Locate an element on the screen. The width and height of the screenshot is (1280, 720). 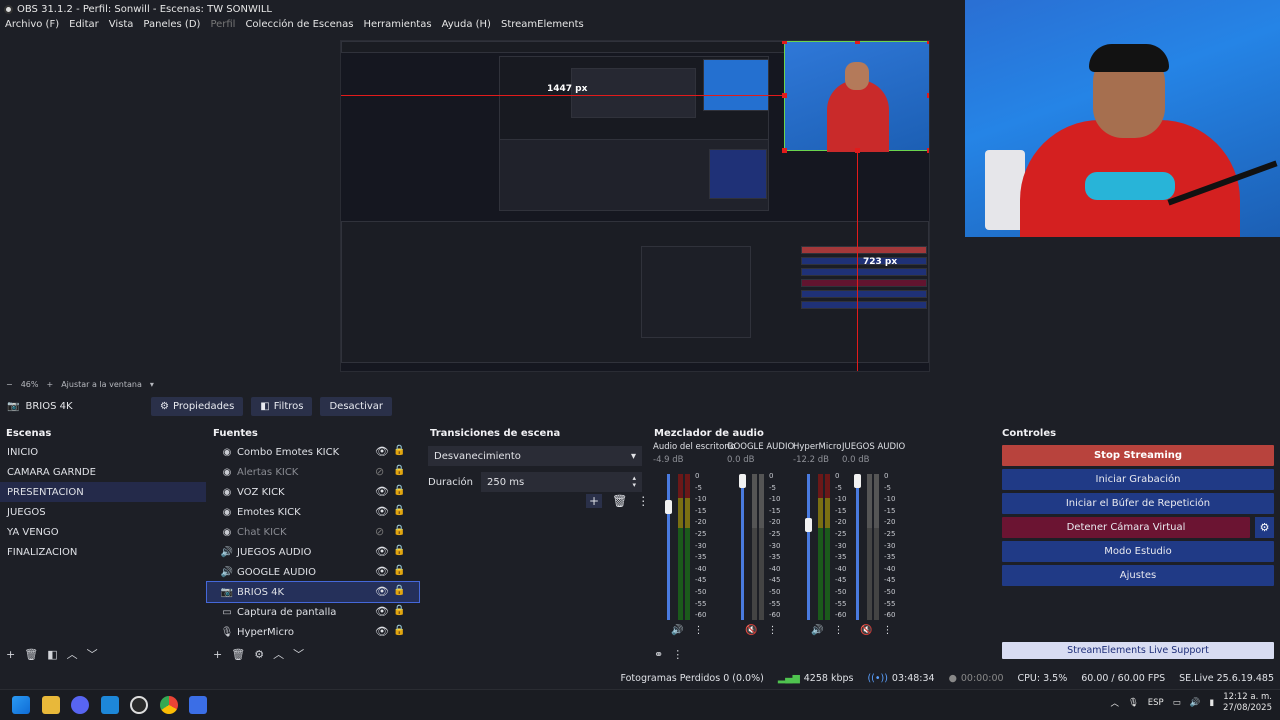
menu-ayuda: Ayuda (H) is located at coordinates (466, 24).